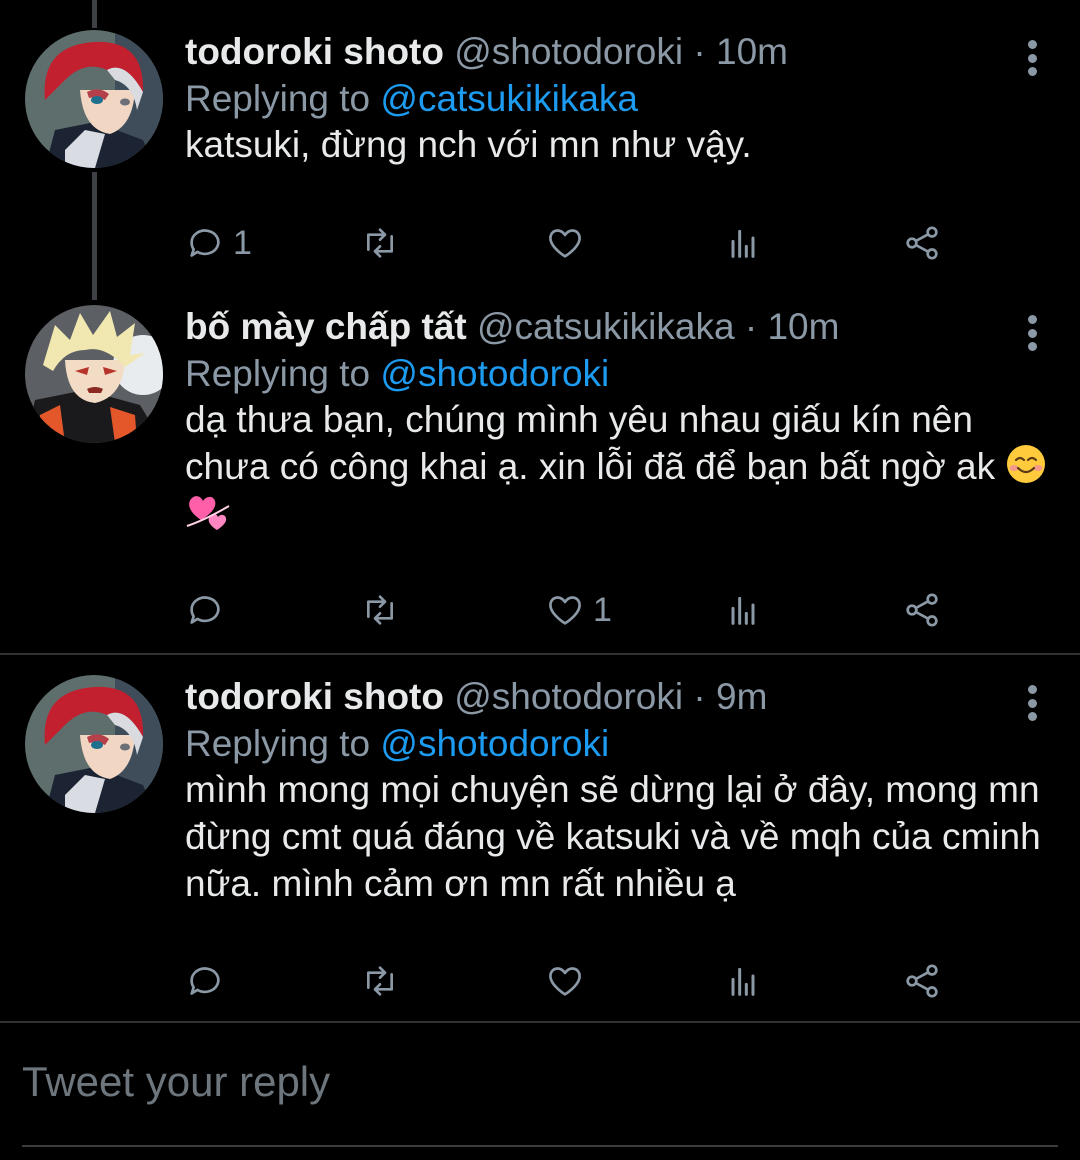  Describe the element at coordinates (540, 1146) in the screenshot. I see `reply-input-underline` at that location.